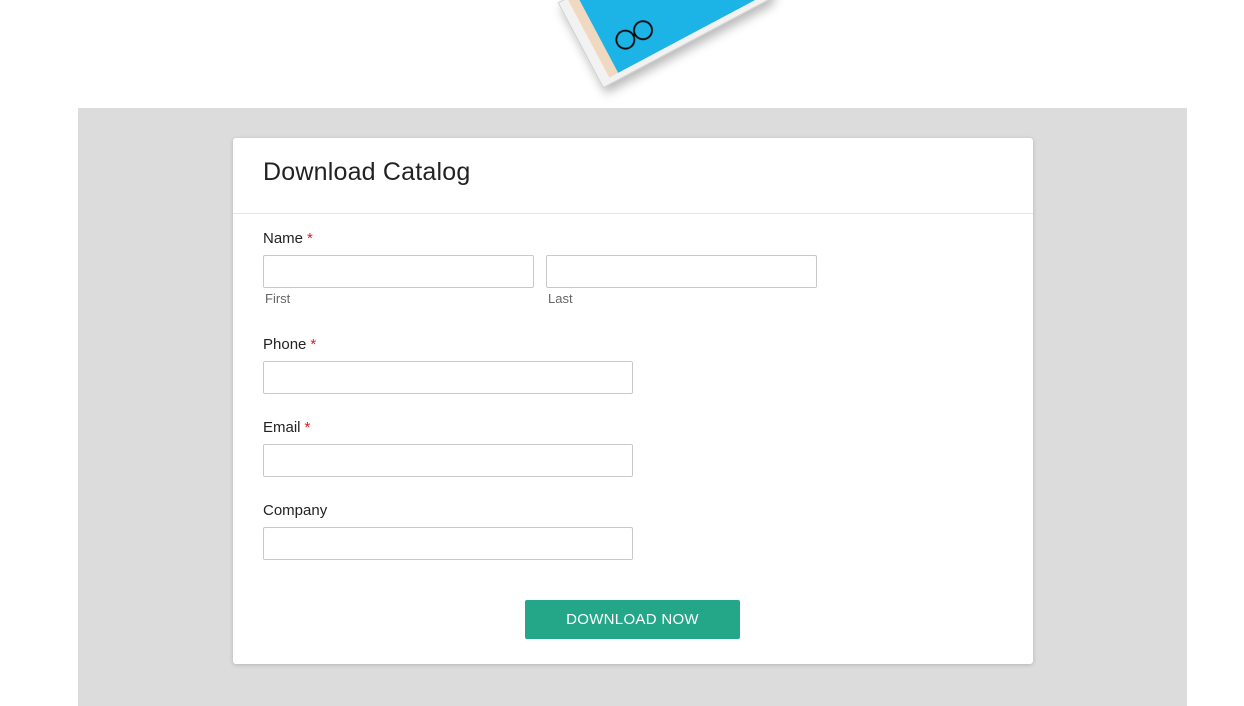 This screenshot has height=706, width=1244. What do you see at coordinates (560, 298) in the screenshot?
I see `last-name-sublabel: Last` at bounding box center [560, 298].